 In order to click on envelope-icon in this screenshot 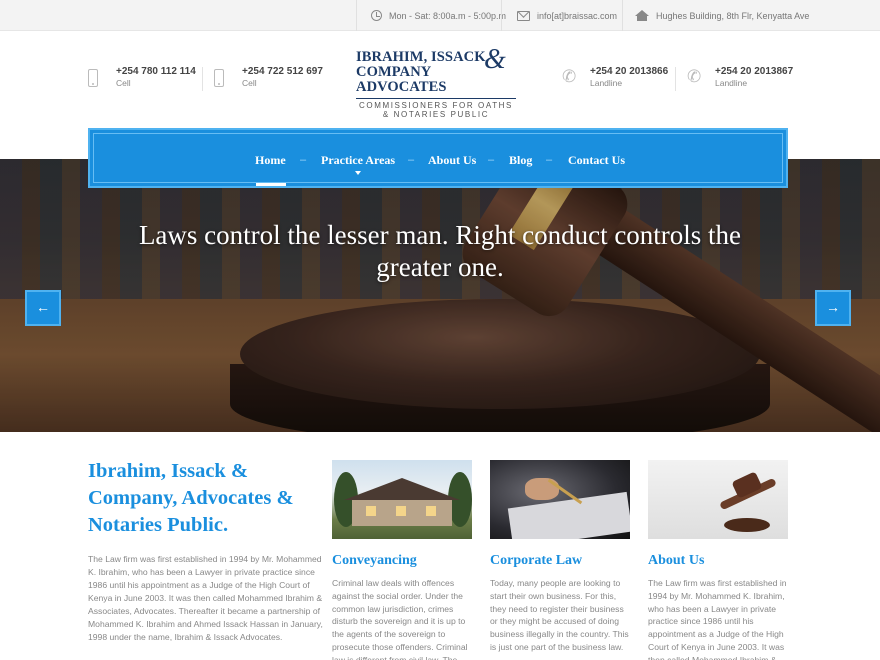, I will do `click(523, 15)`.